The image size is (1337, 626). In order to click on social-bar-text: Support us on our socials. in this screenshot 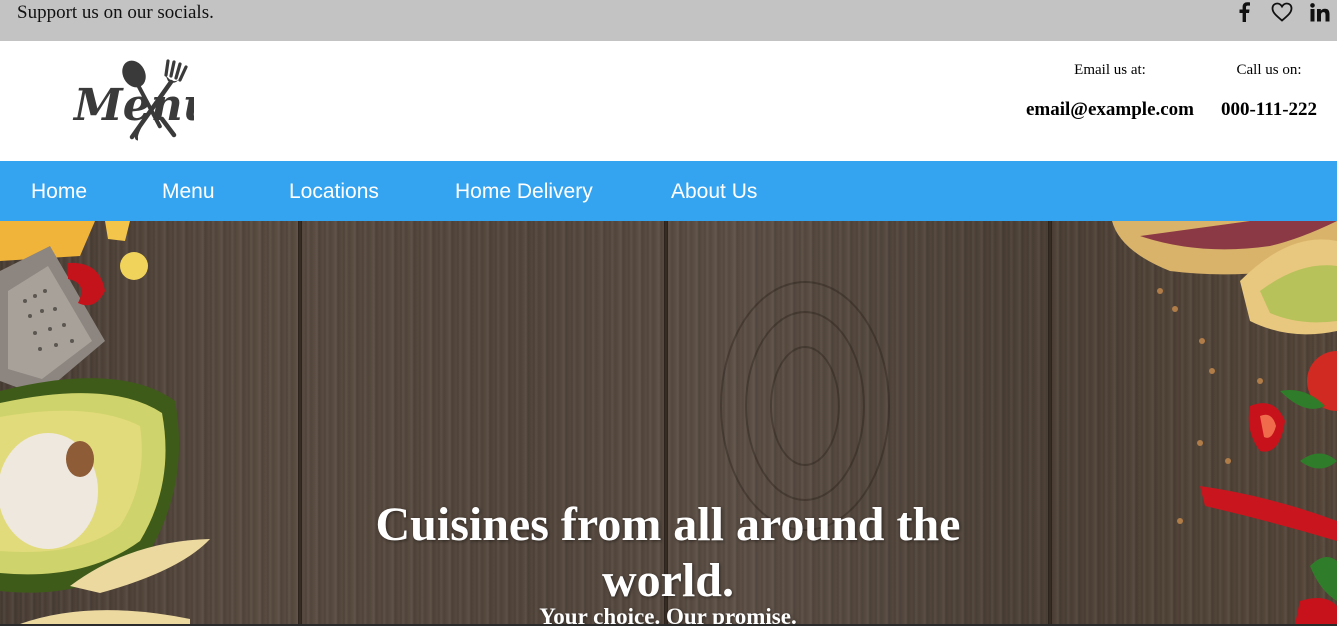, I will do `click(115, 12)`.